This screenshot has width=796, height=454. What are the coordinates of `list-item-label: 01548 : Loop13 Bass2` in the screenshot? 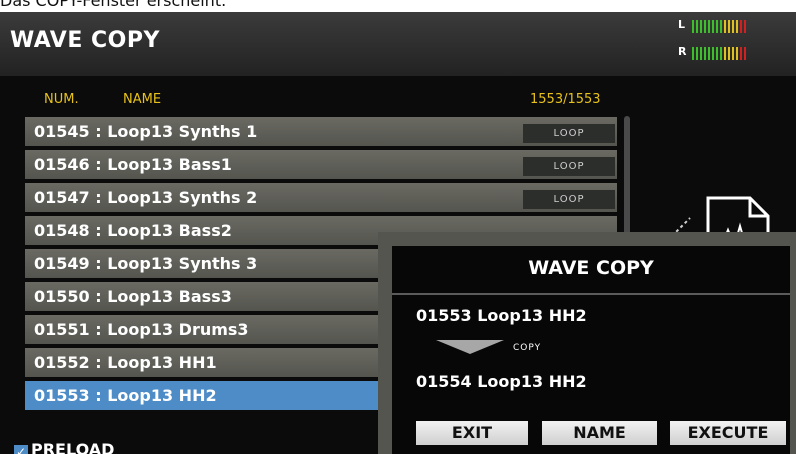 It's located at (133, 230).